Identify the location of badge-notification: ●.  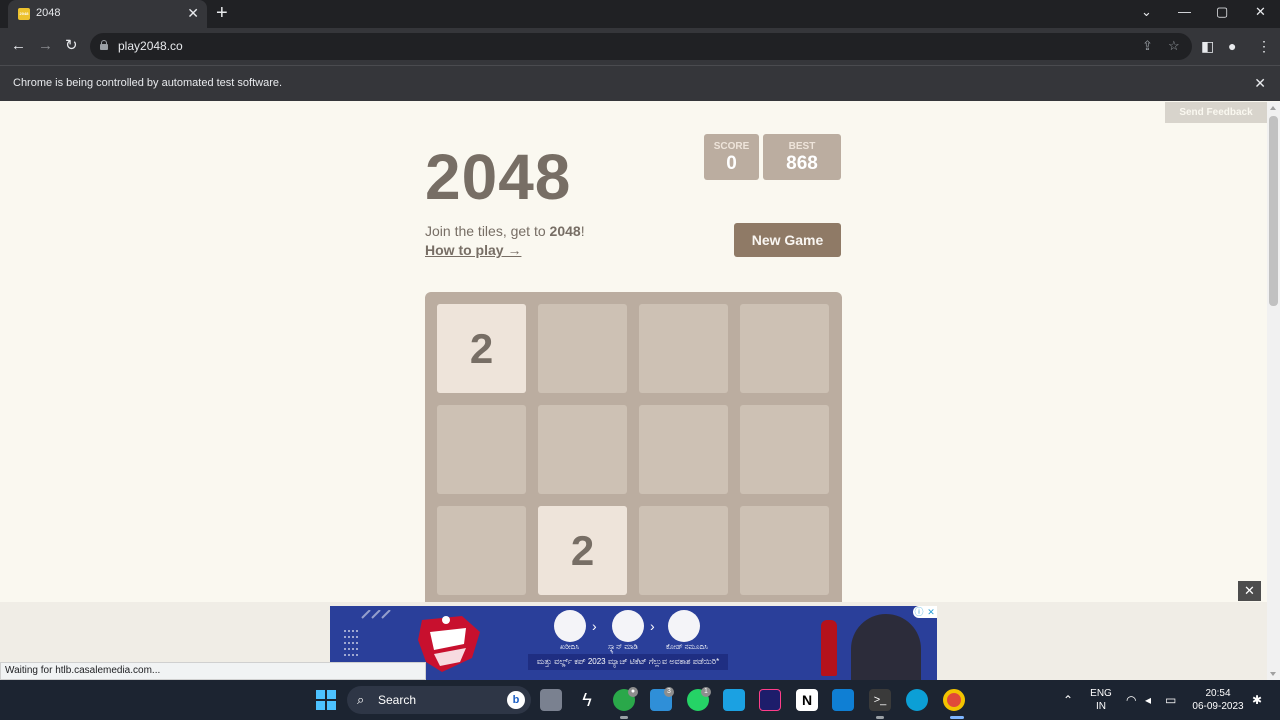
(633, 692).